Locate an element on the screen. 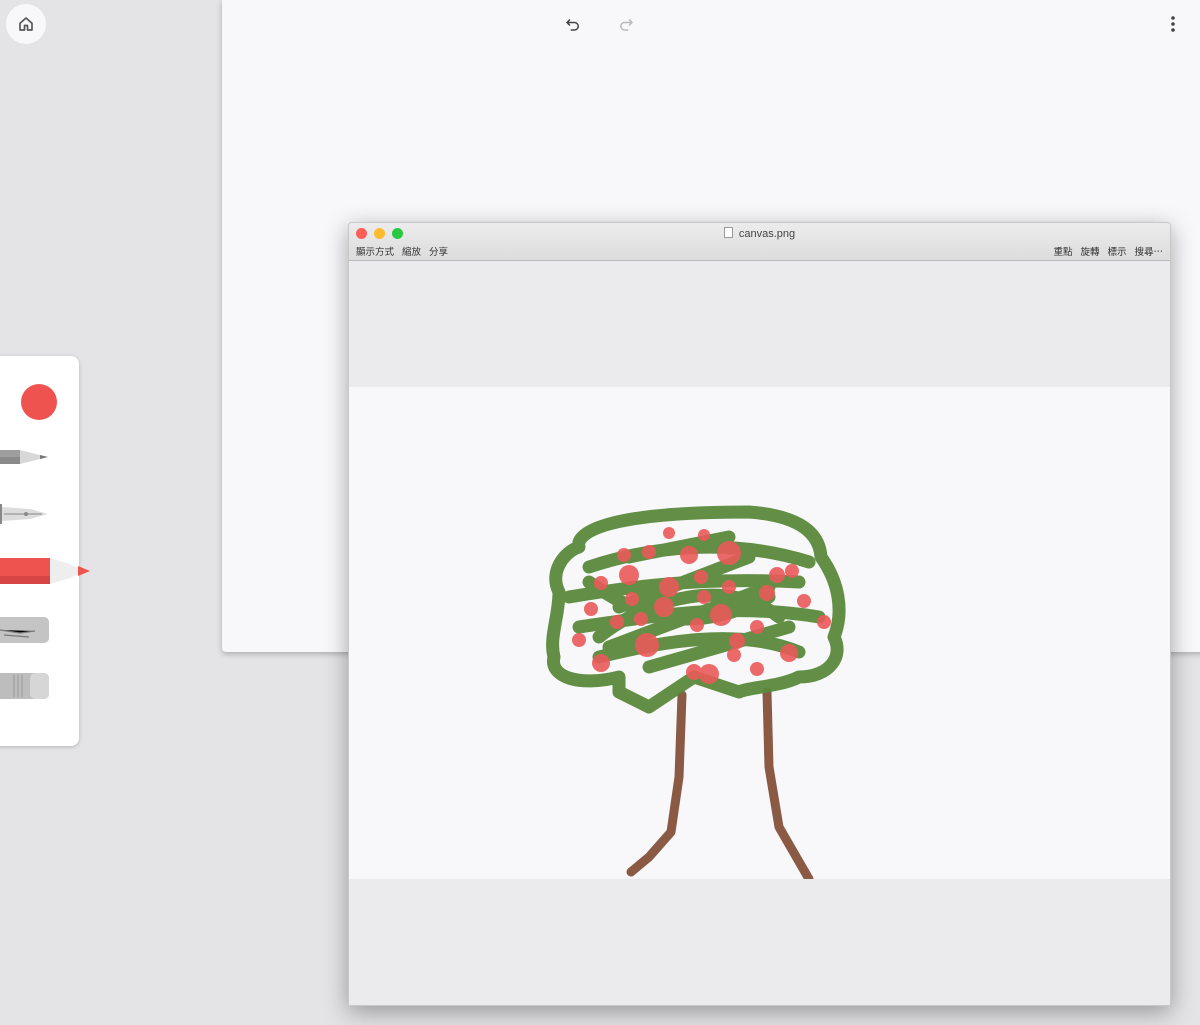 The width and height of the screenshot is (1200, 1025). window-title: canvas.png is located at coordinates (759, 233).